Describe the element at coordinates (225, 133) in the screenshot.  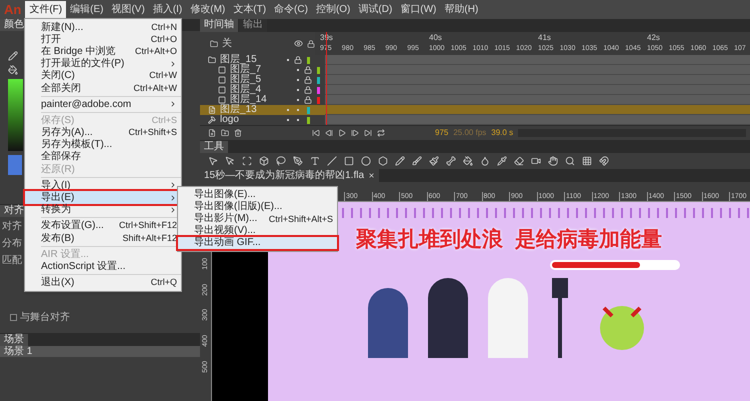
I see `new-folder-icon` at that location.